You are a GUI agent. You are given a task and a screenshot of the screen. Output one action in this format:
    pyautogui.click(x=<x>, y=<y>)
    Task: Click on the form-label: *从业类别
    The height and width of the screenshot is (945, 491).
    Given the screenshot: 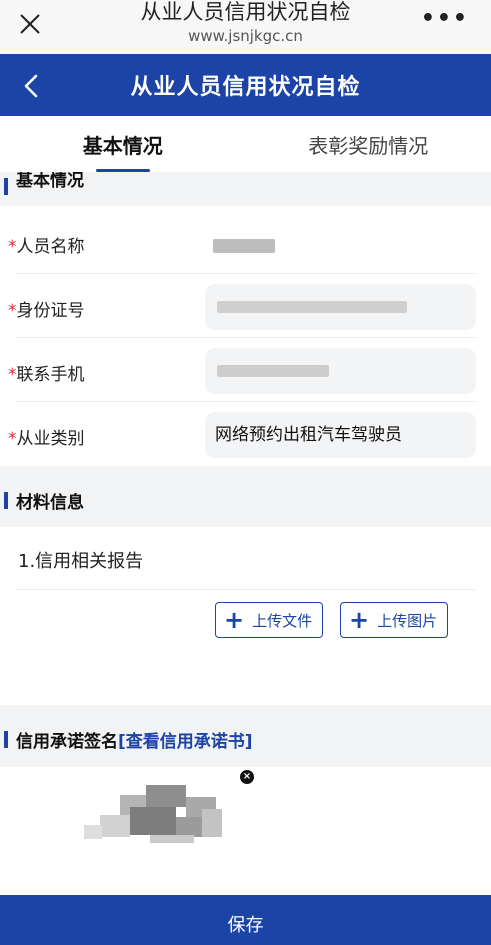 What is the action you would take?
    pyautogui.click(x=46, y=436)
    